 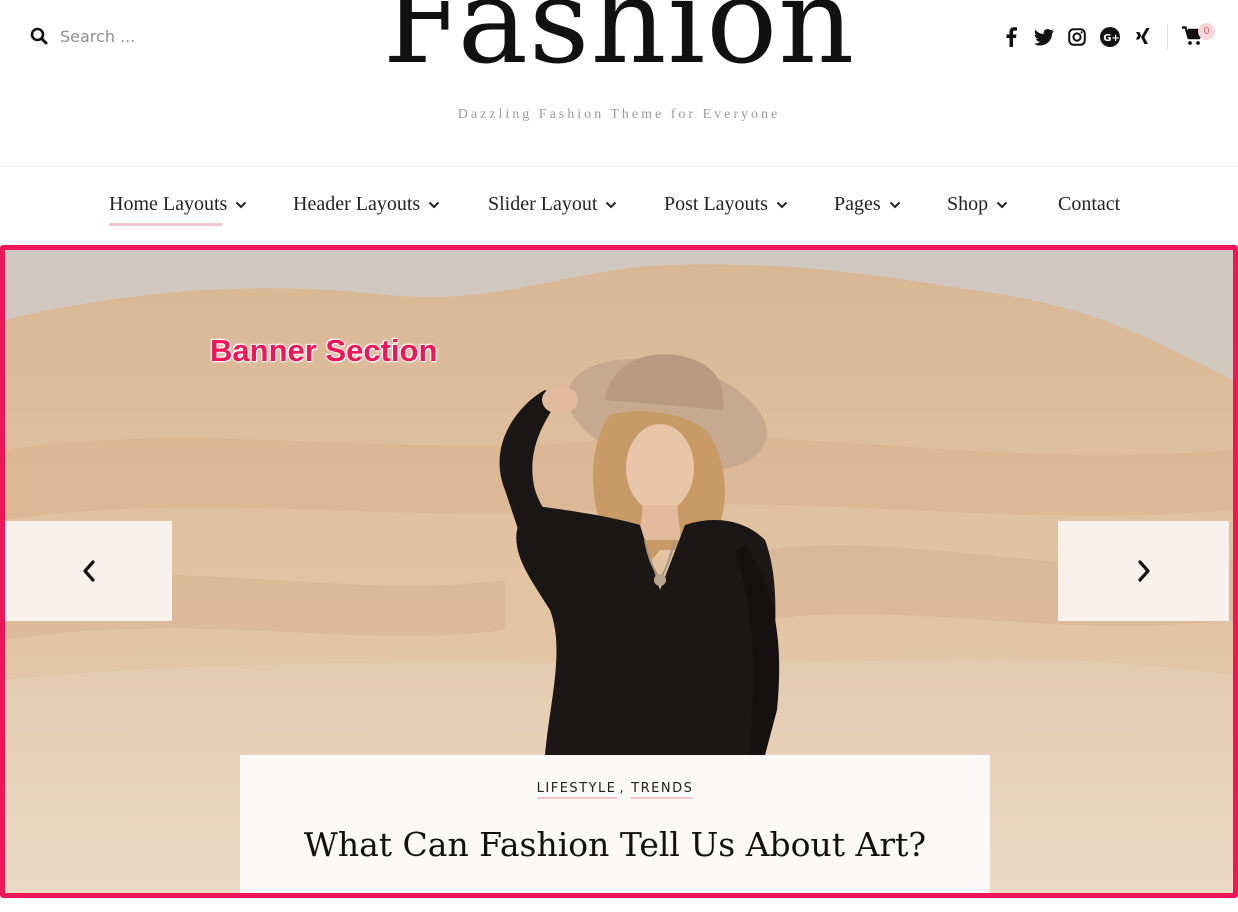 I want to click on cart-button: 0, so click(x=1198, y=35).